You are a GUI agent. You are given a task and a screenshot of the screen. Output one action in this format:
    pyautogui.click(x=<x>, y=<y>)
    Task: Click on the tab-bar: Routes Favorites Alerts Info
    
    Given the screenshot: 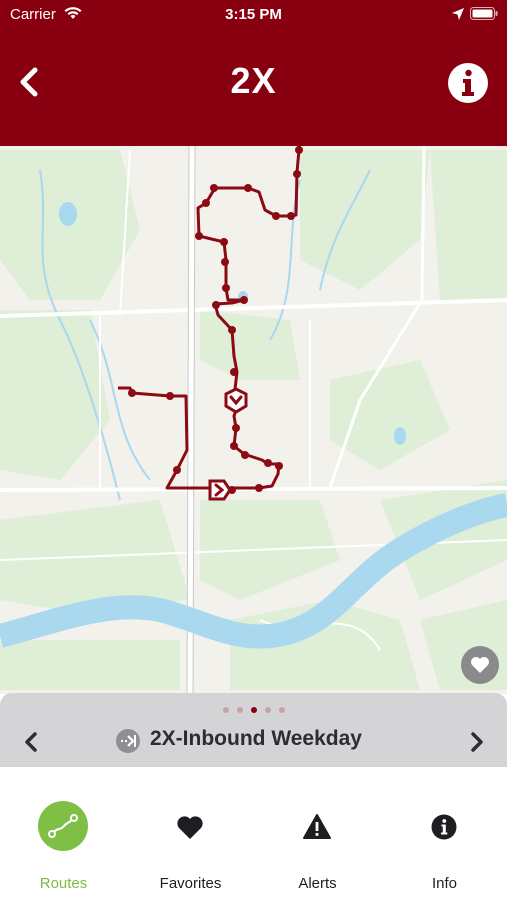 What is the action you would take?
    pyautogui.click(x=253, y=833)
    